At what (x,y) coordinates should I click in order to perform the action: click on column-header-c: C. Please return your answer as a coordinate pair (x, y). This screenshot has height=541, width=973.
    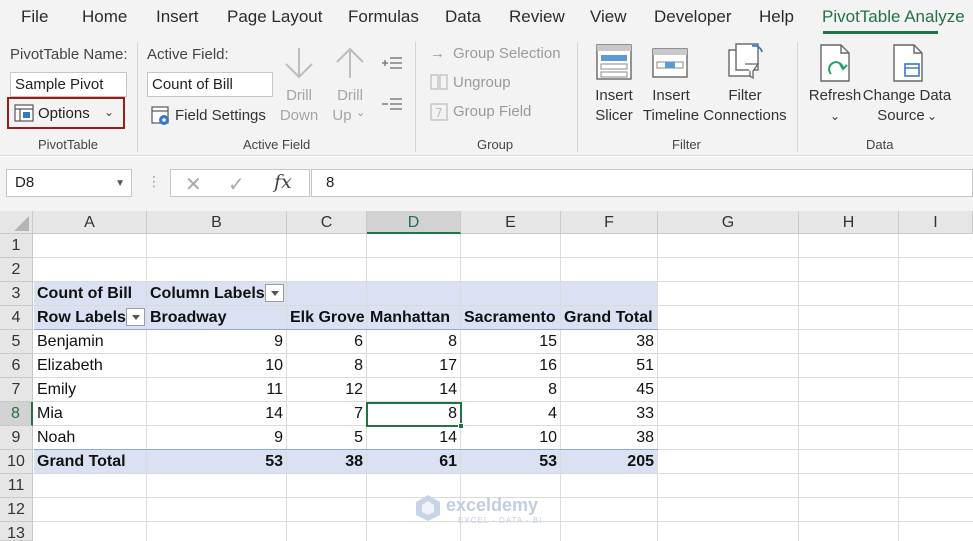
    Looking at the image, I should click on (327, 222).